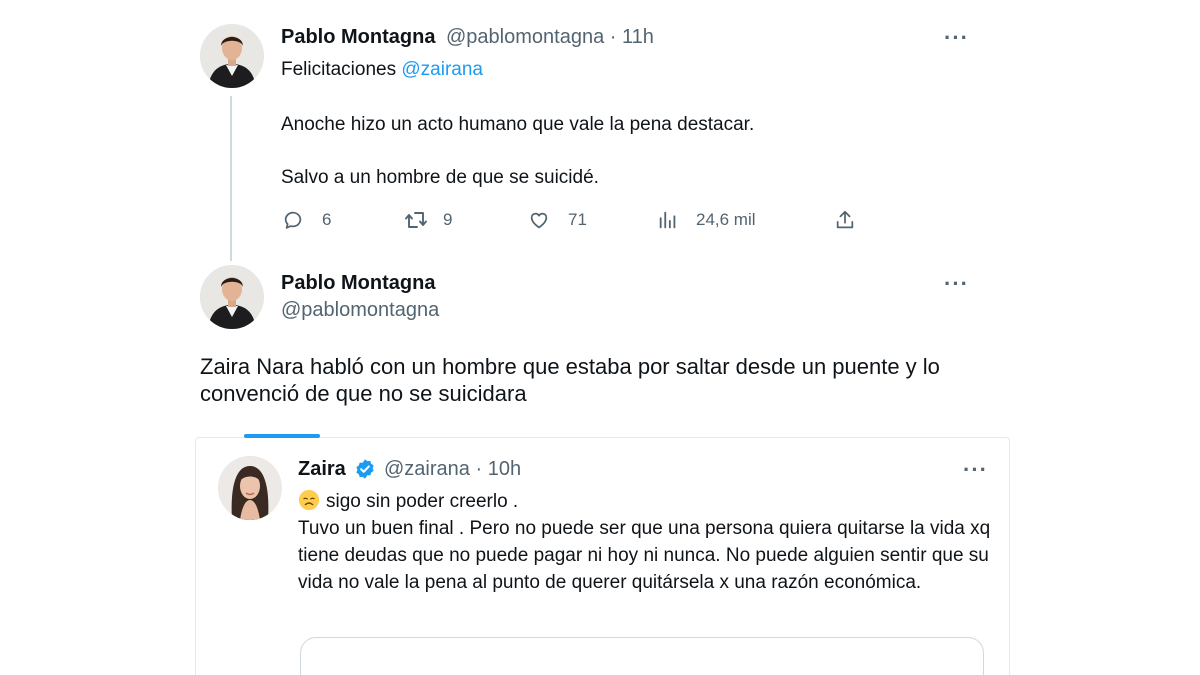  I want to click on tweet-line-1: Felicitaciones @zairana, so click(382, 70).